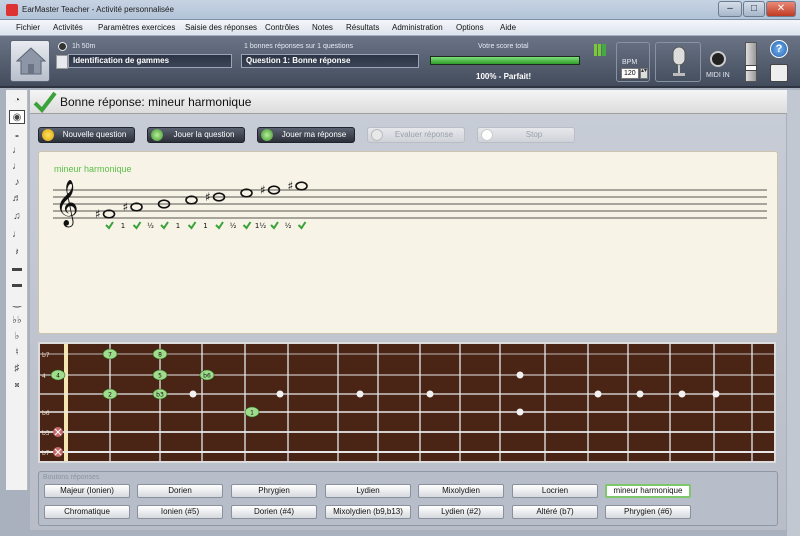 This screenshot has width=800, height=536. I want to click on home-button, so click(30, 61).